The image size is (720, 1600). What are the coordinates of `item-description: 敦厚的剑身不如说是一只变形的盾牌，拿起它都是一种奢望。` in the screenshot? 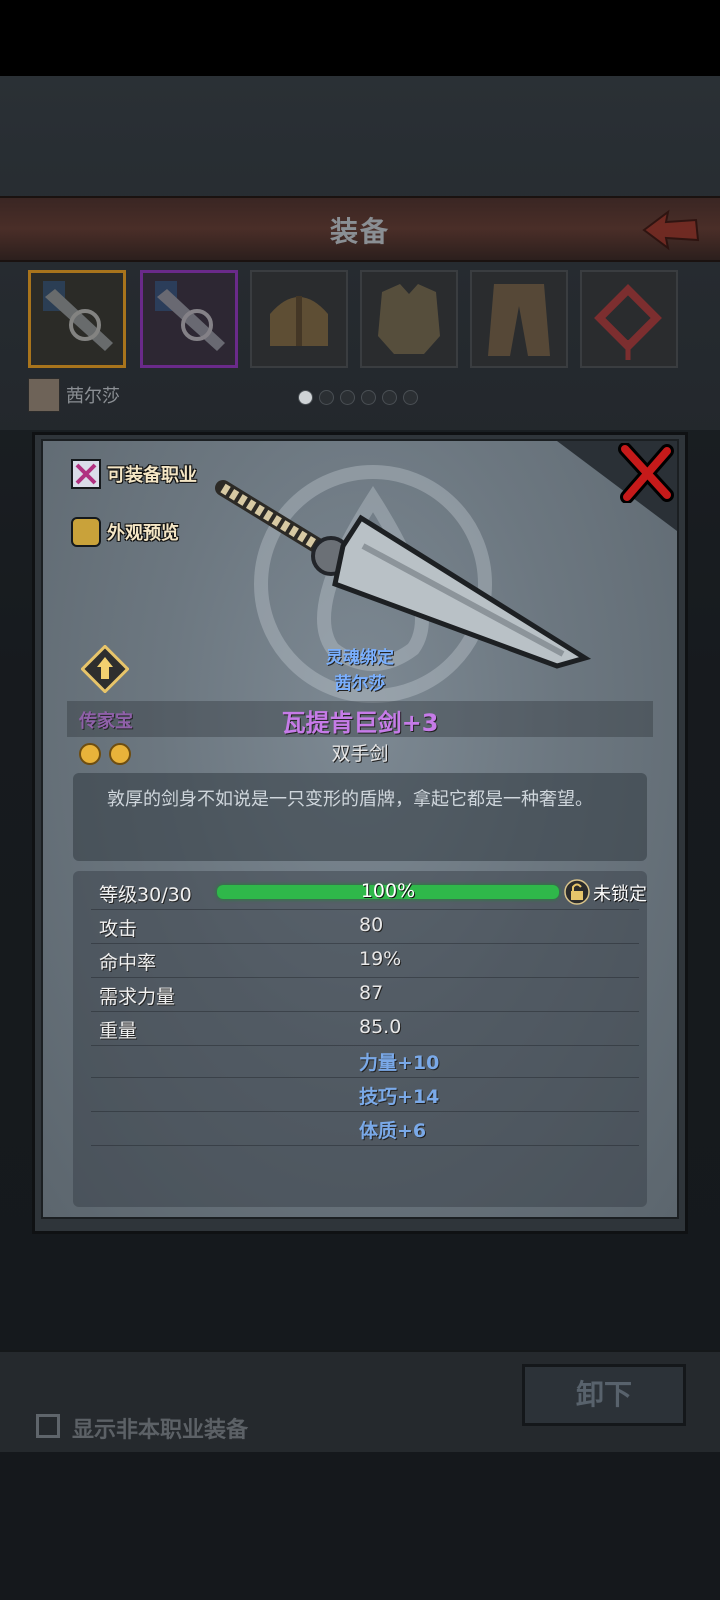 It's located at (350, 799).